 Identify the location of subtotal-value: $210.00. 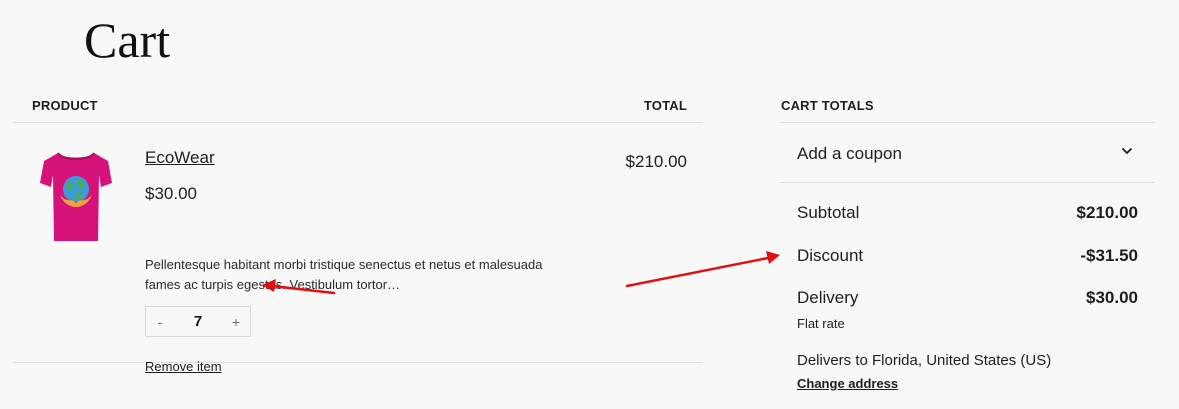
(1107, 212).